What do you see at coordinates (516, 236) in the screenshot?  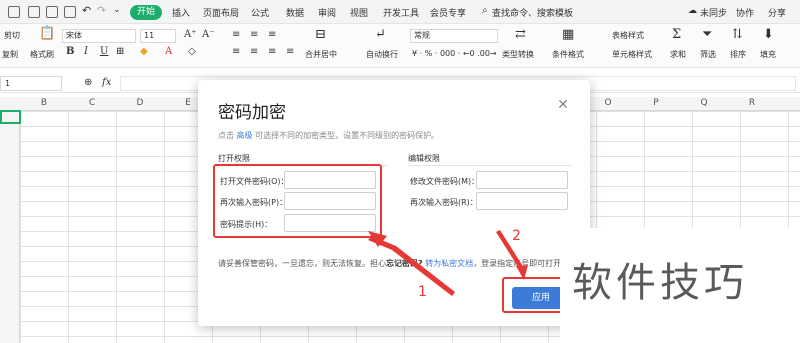 I see `annotation-step-2: 2` at bounding box center [516, 236].